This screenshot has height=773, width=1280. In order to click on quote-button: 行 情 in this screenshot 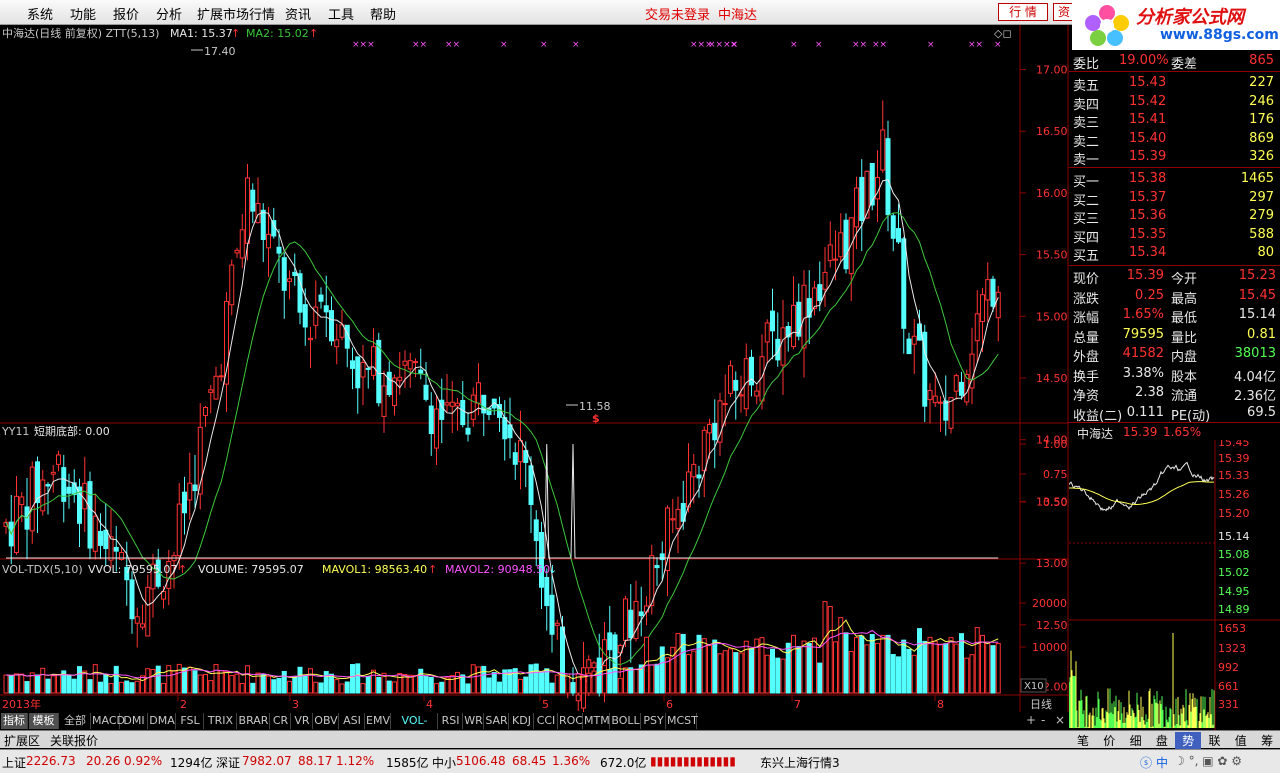, I will do `click(1023, 12)`.